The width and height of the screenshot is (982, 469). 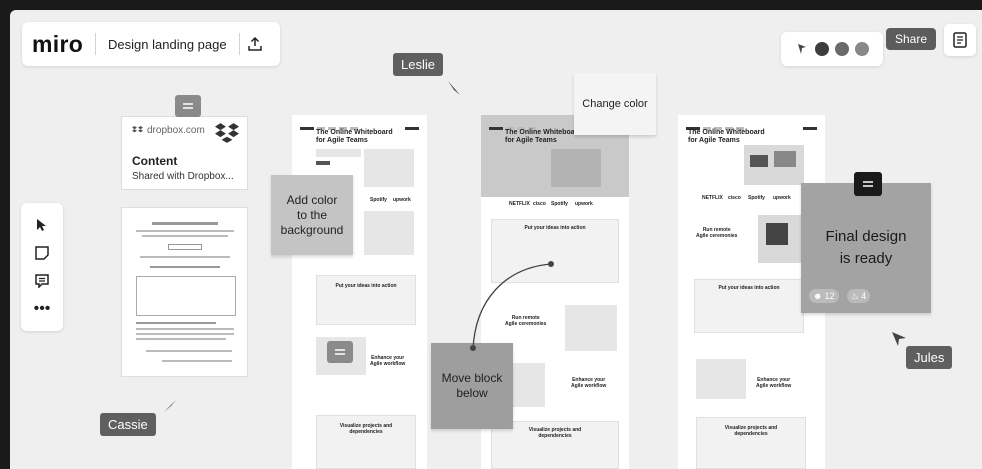 What do you see at coordinates (832, 49) in the screenshot?
I see `collaborators-bar` at bounding box center [832, 49].